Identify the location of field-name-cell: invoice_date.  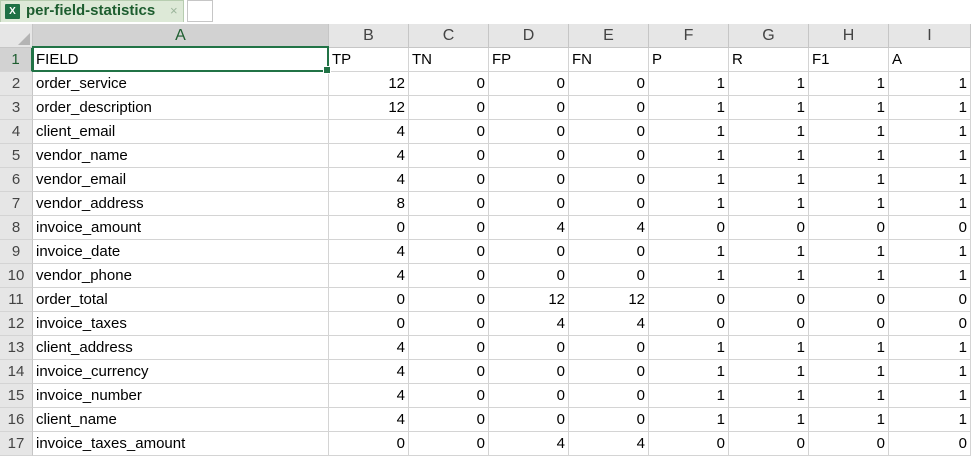
(181, 252).